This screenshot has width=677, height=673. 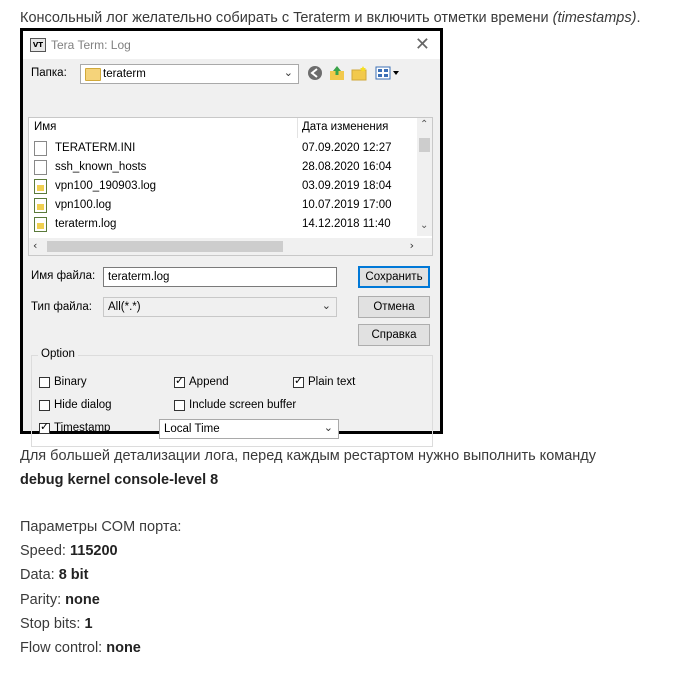 I want to click on file-row: TERATERM.INI 07.09.2020 12:27, so click(x=224, y=149).